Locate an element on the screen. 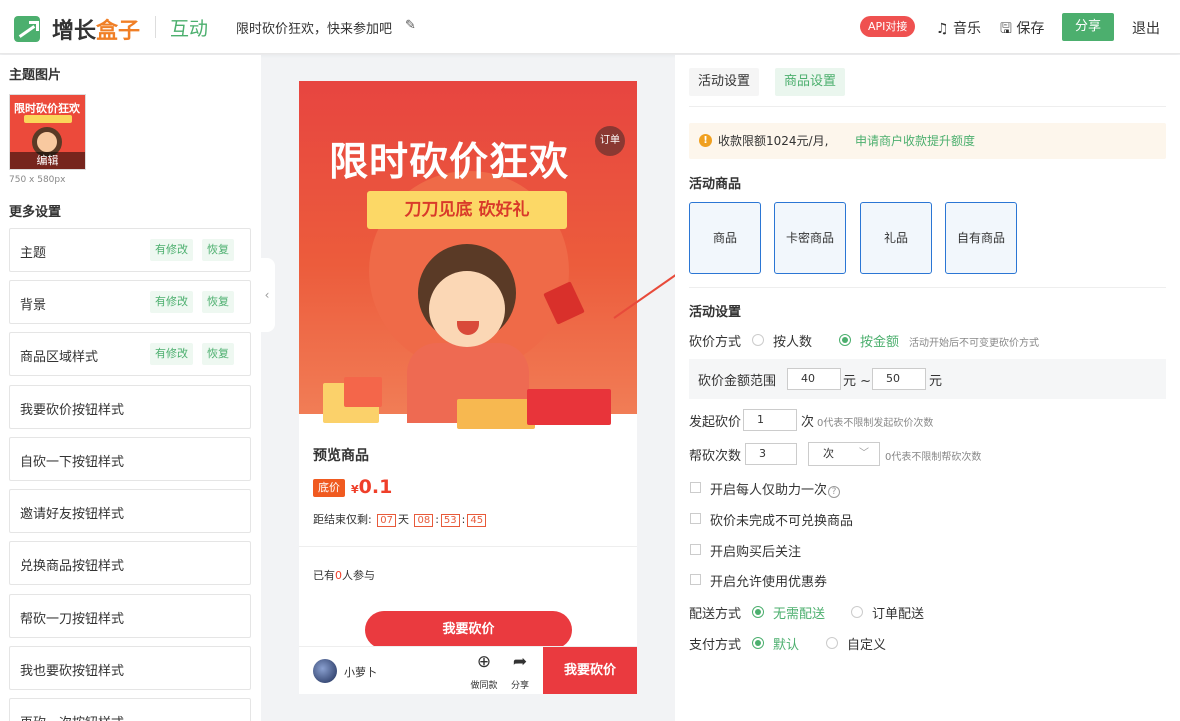 Image resolution: width=1180 pixels, height=721 pixels. tab-activity-settings: 活动设置 is located at coordinates (724, 82).